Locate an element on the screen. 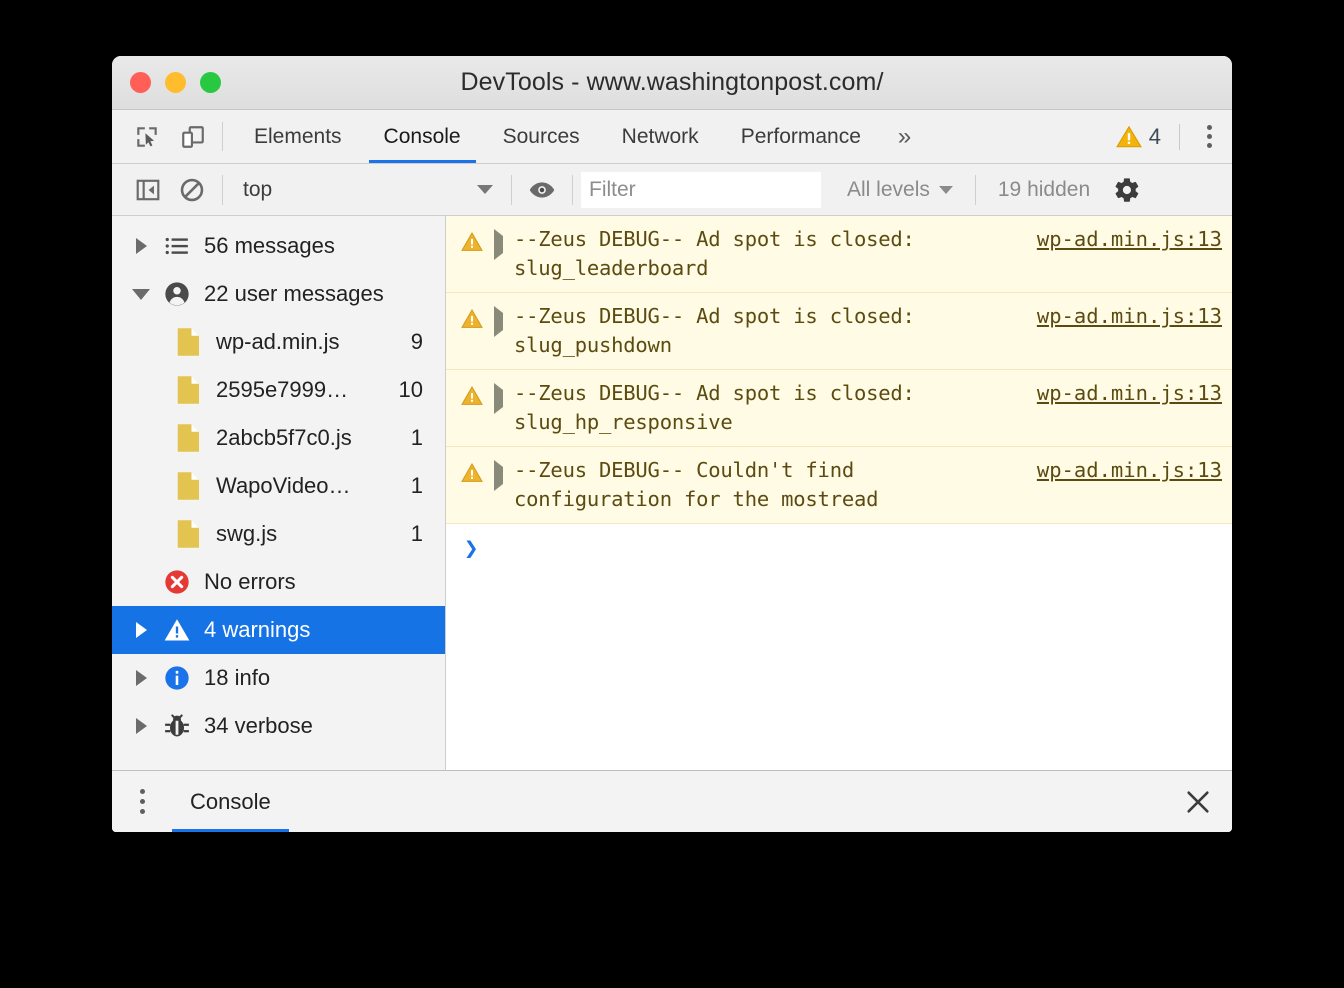 This screenshot has height=988, width=1344. sidebar-item-label: swg.js is located at coordinates (247, 533).